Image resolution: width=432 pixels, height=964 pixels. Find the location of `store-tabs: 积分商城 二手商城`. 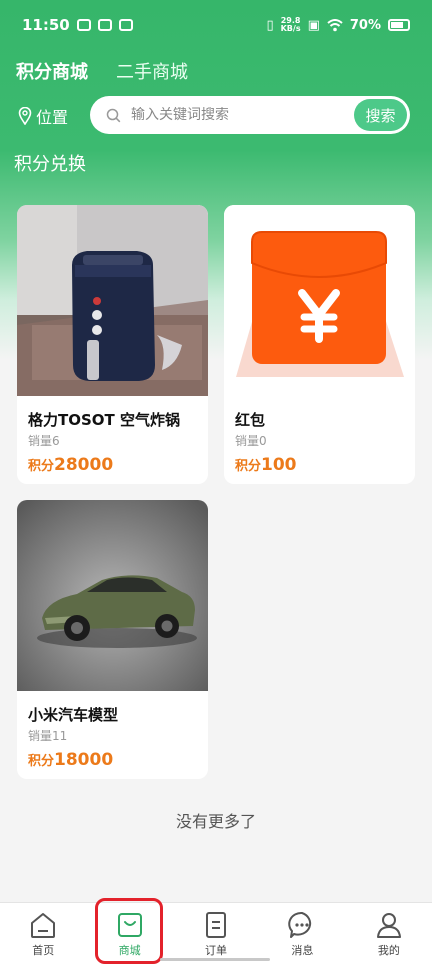

store-tabs: 积分商城 二手商城 is located at coordinates (102, 71).